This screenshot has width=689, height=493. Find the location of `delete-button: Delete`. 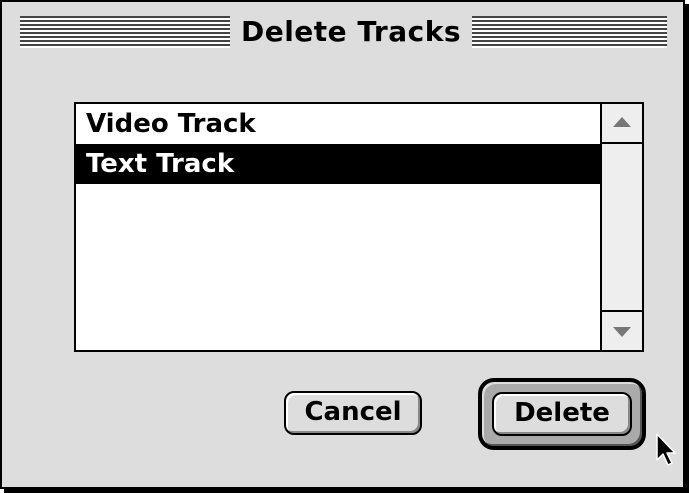

delete-button: Delete is located at coordinates (562, 414).